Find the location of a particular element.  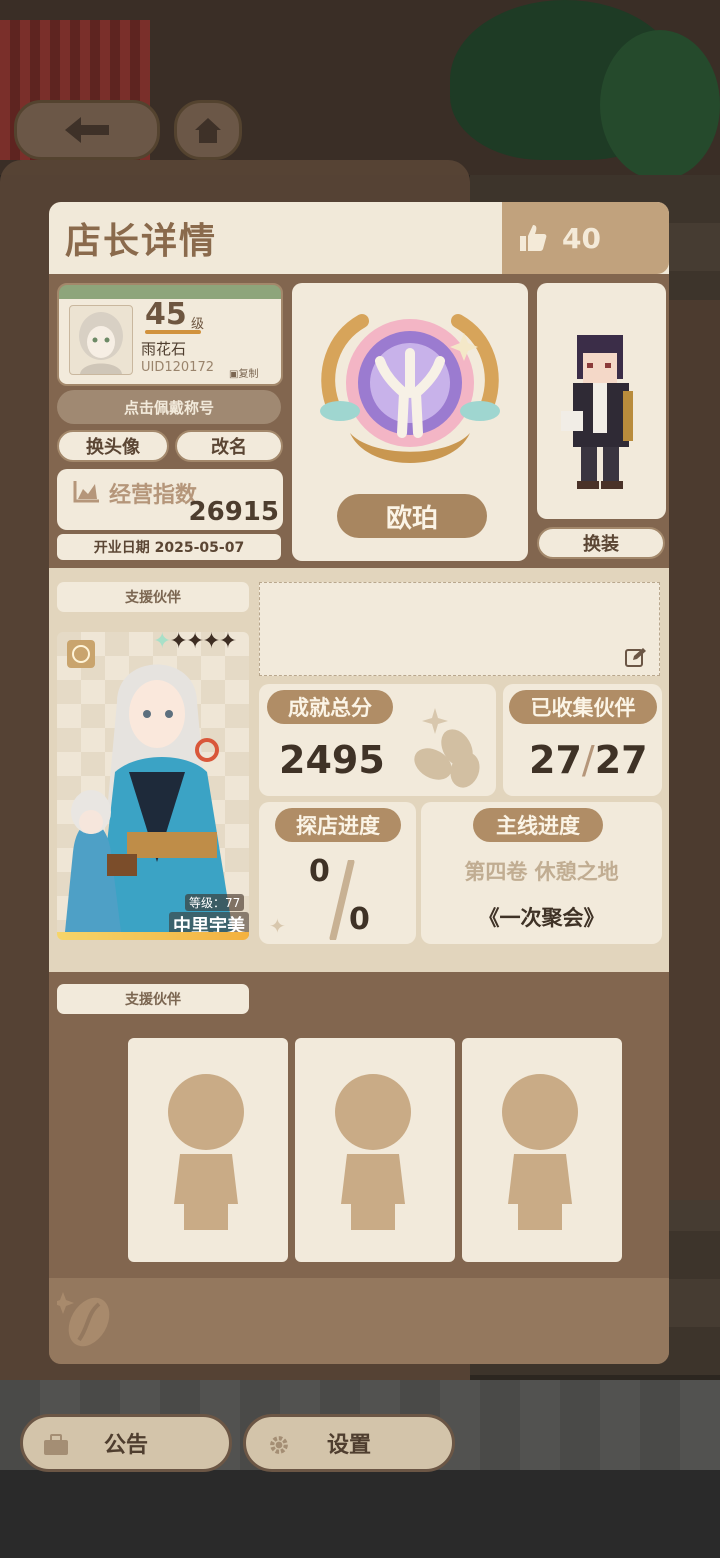

arrow-left-icon is located at coordinates (87, 130).